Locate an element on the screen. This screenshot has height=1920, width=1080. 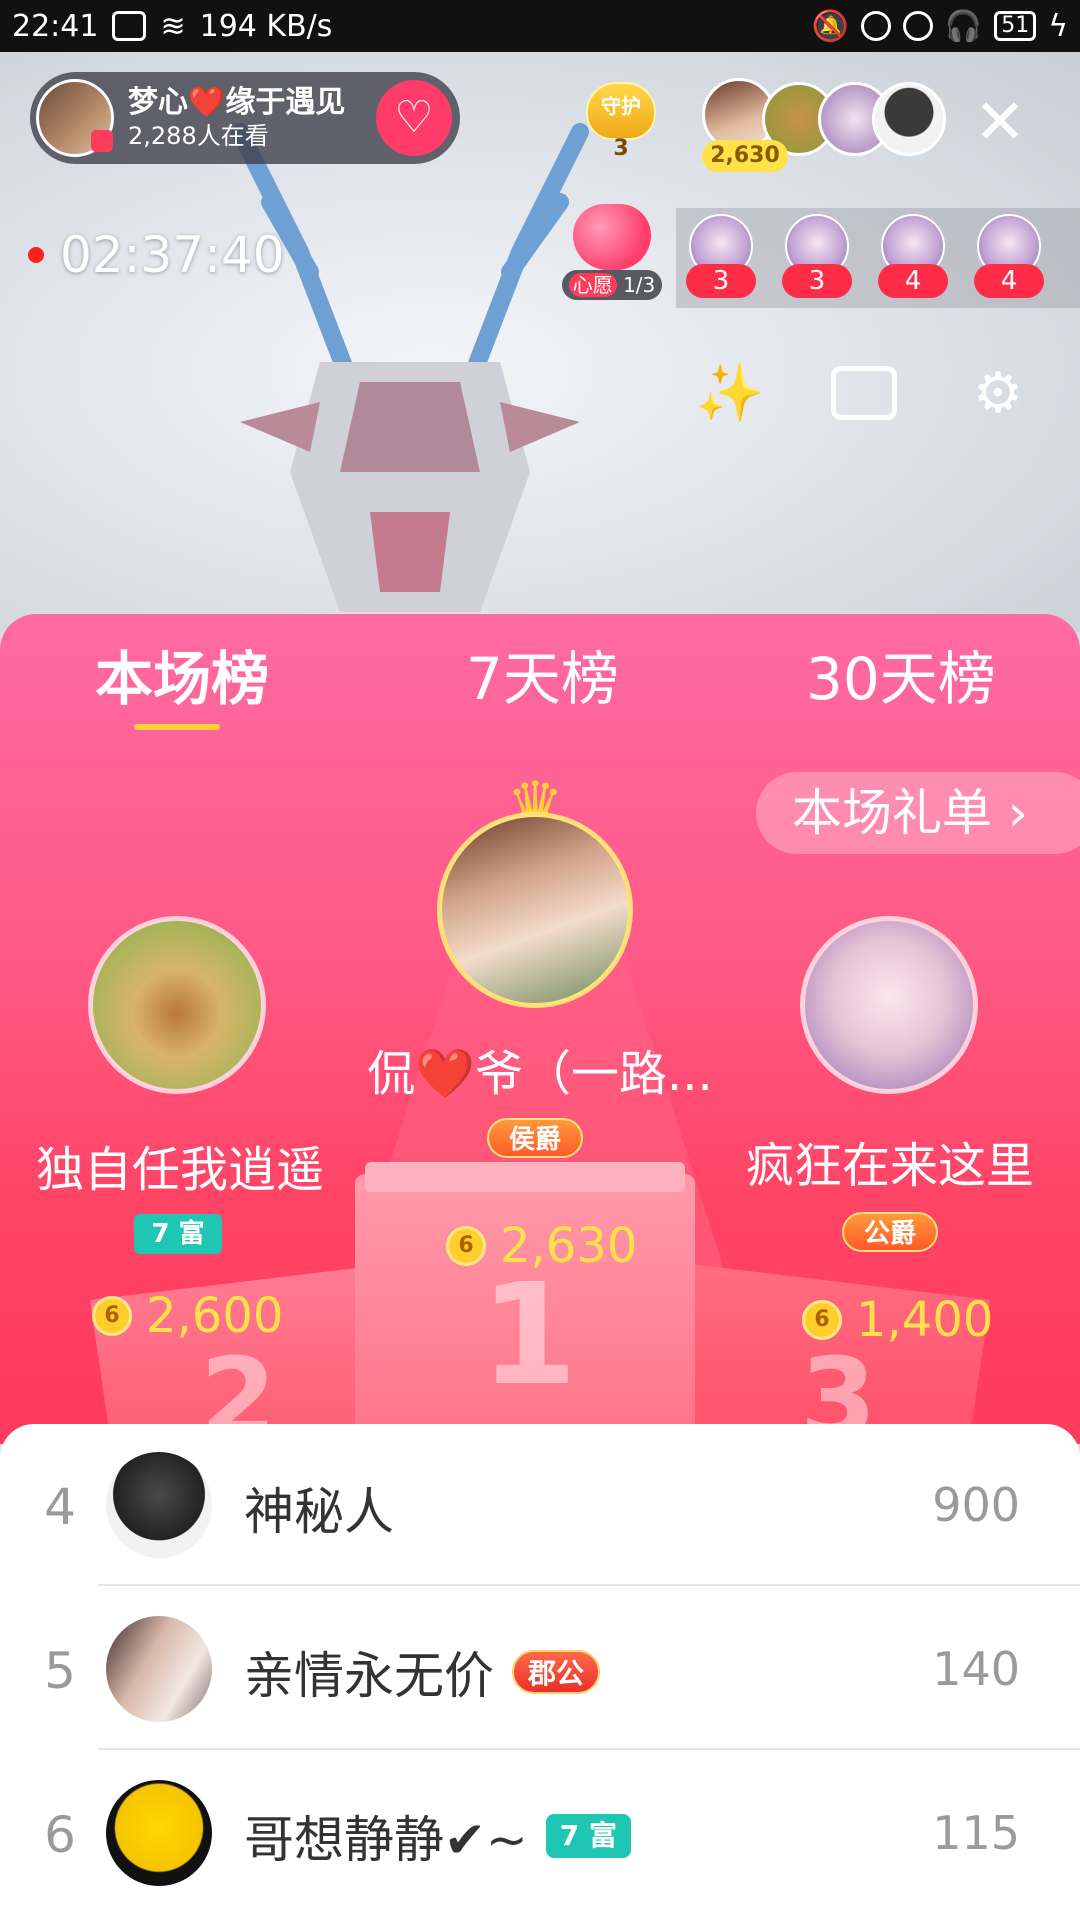
active-tab-indicator is located at coordinates (177, 727).